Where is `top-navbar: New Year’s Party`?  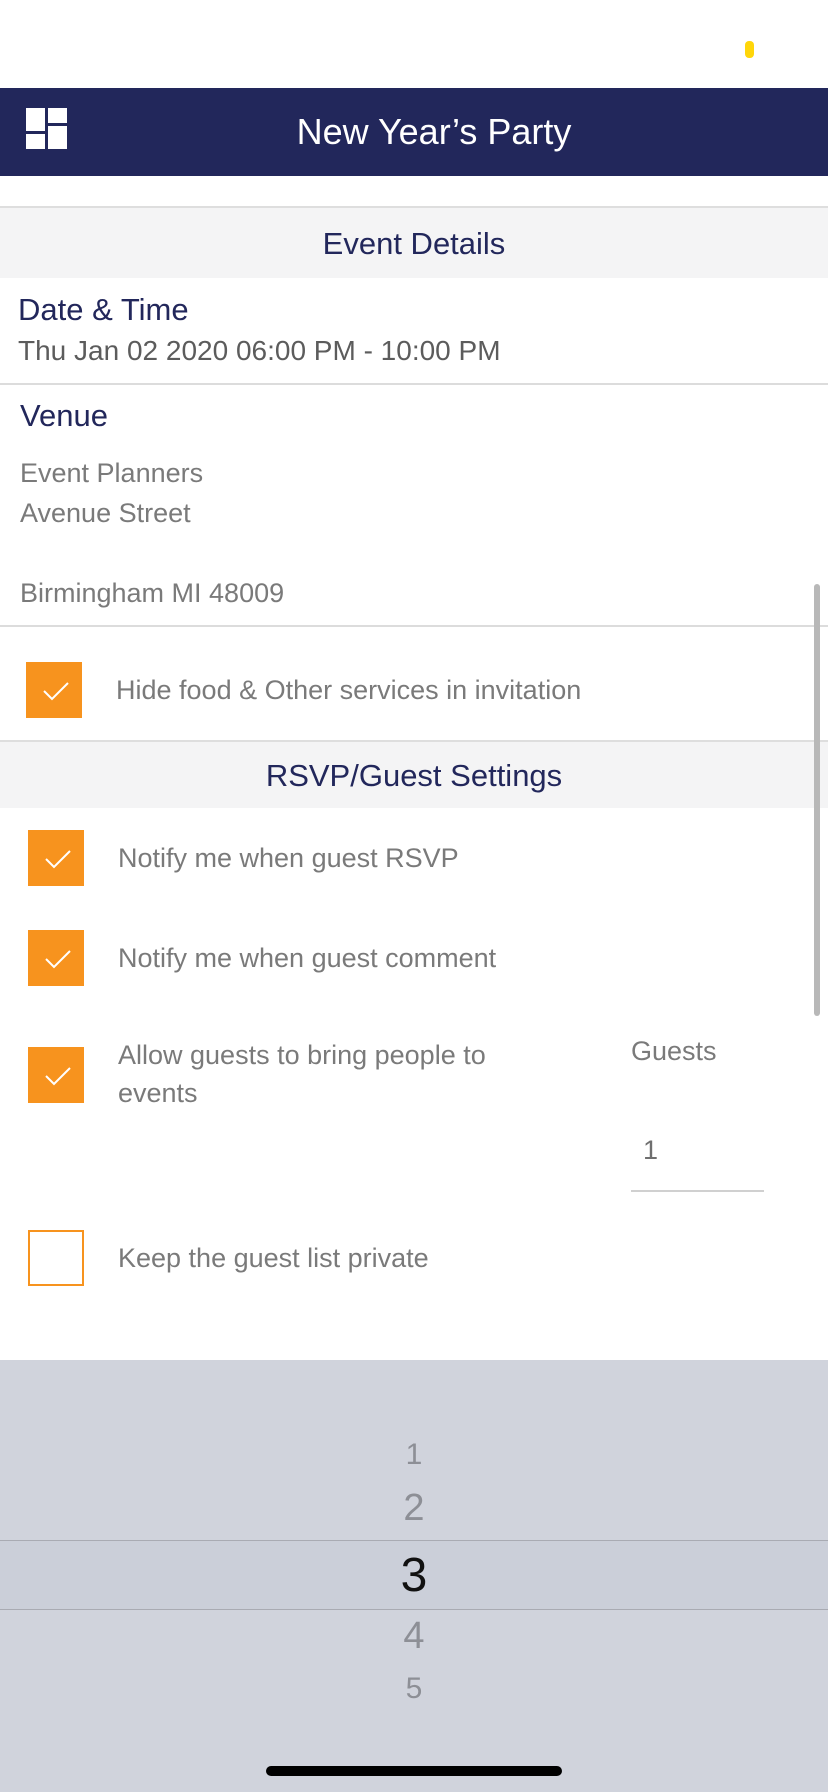 top-navbar: New Year’s Party is located at coordinates (414, 132).